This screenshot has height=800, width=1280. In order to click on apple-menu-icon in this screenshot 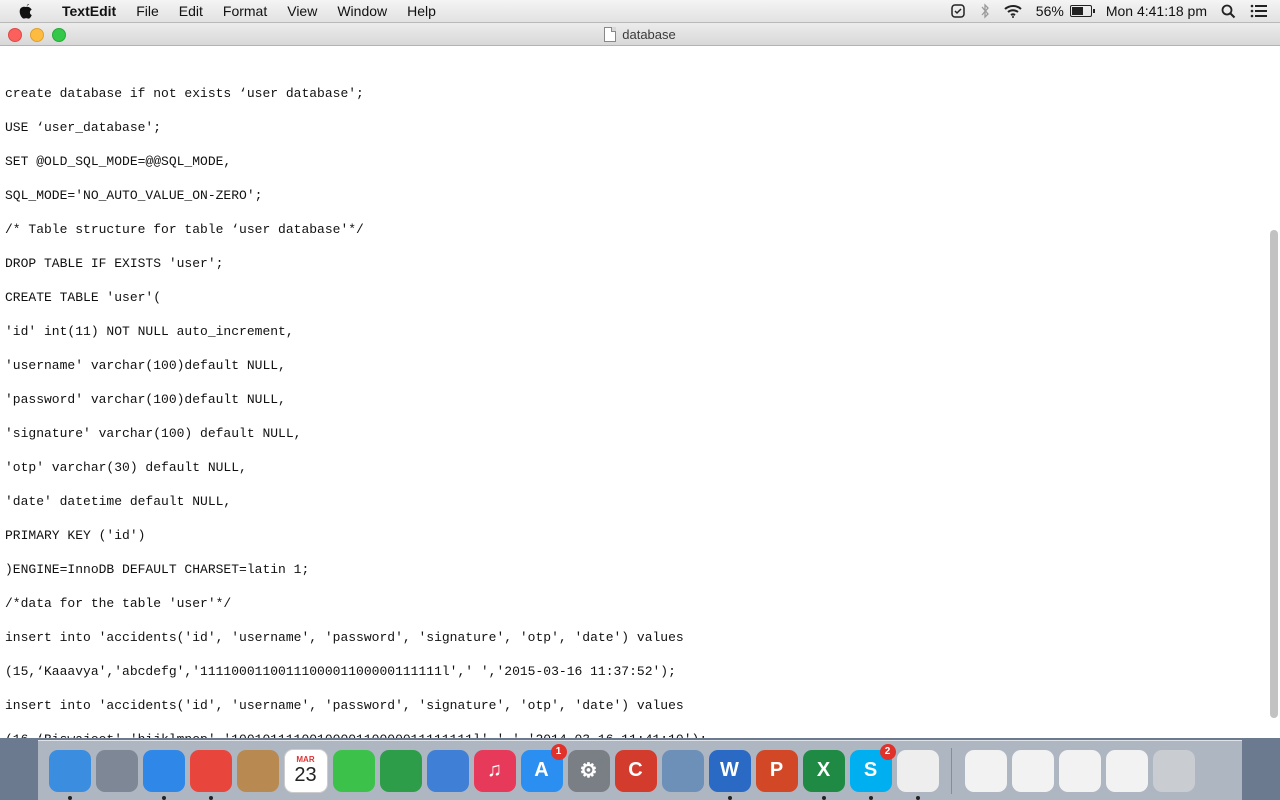, I will do `click(27, 11)`.